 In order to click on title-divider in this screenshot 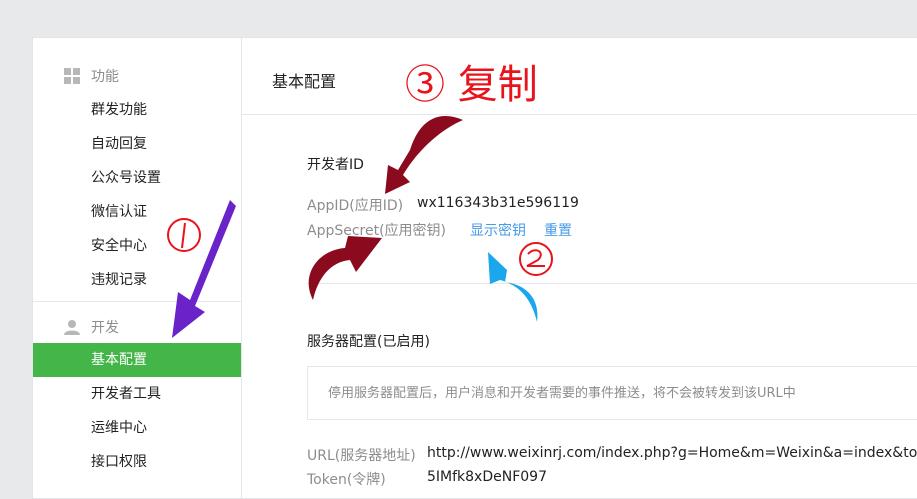, I will do `click(579, 114)`.